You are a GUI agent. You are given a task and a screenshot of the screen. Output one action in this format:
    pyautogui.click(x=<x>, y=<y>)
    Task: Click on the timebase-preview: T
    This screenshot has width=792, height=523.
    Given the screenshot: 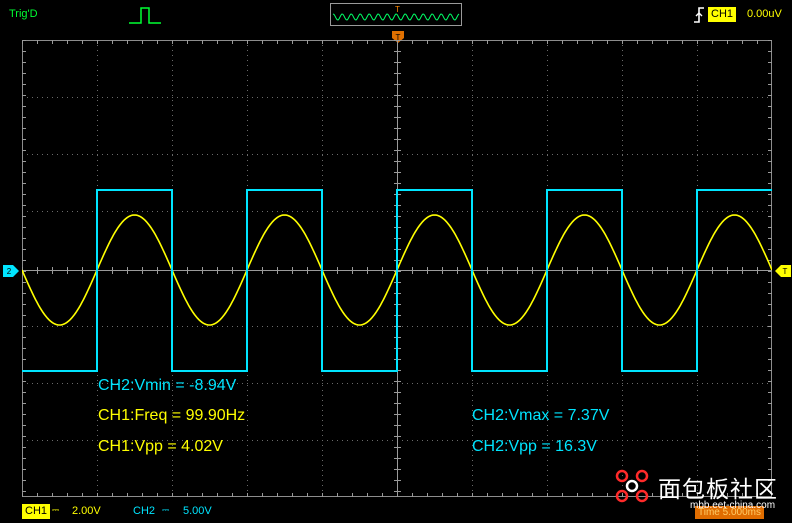 What is the action you would take?
    pyautogui.click(x=396, y=14)
    